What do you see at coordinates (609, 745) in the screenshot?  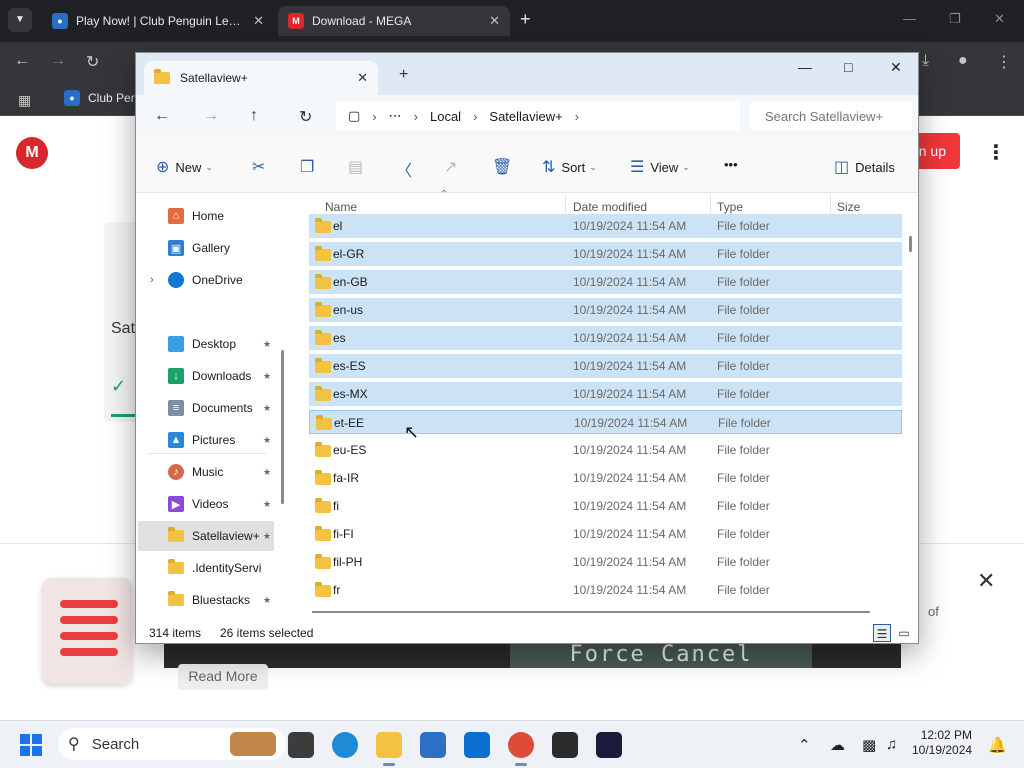 I see `bsnes-icon` at bounding box center [609, 745].